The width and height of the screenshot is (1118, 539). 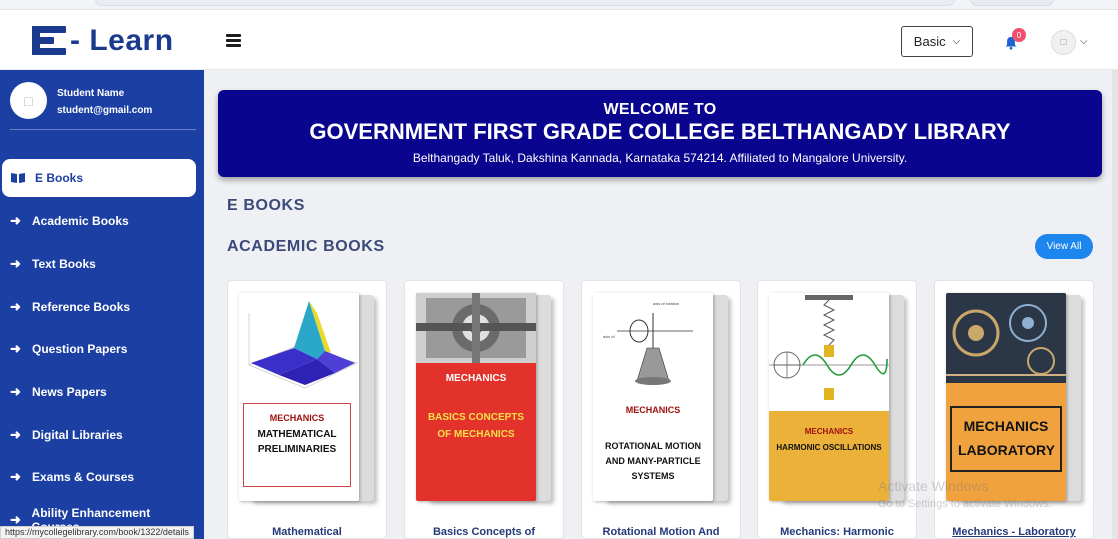 What do you see at coordinates (661, 532) in the screenshot?
I see `book-title: Rotational Motion And` at bounding box center [661, 532].